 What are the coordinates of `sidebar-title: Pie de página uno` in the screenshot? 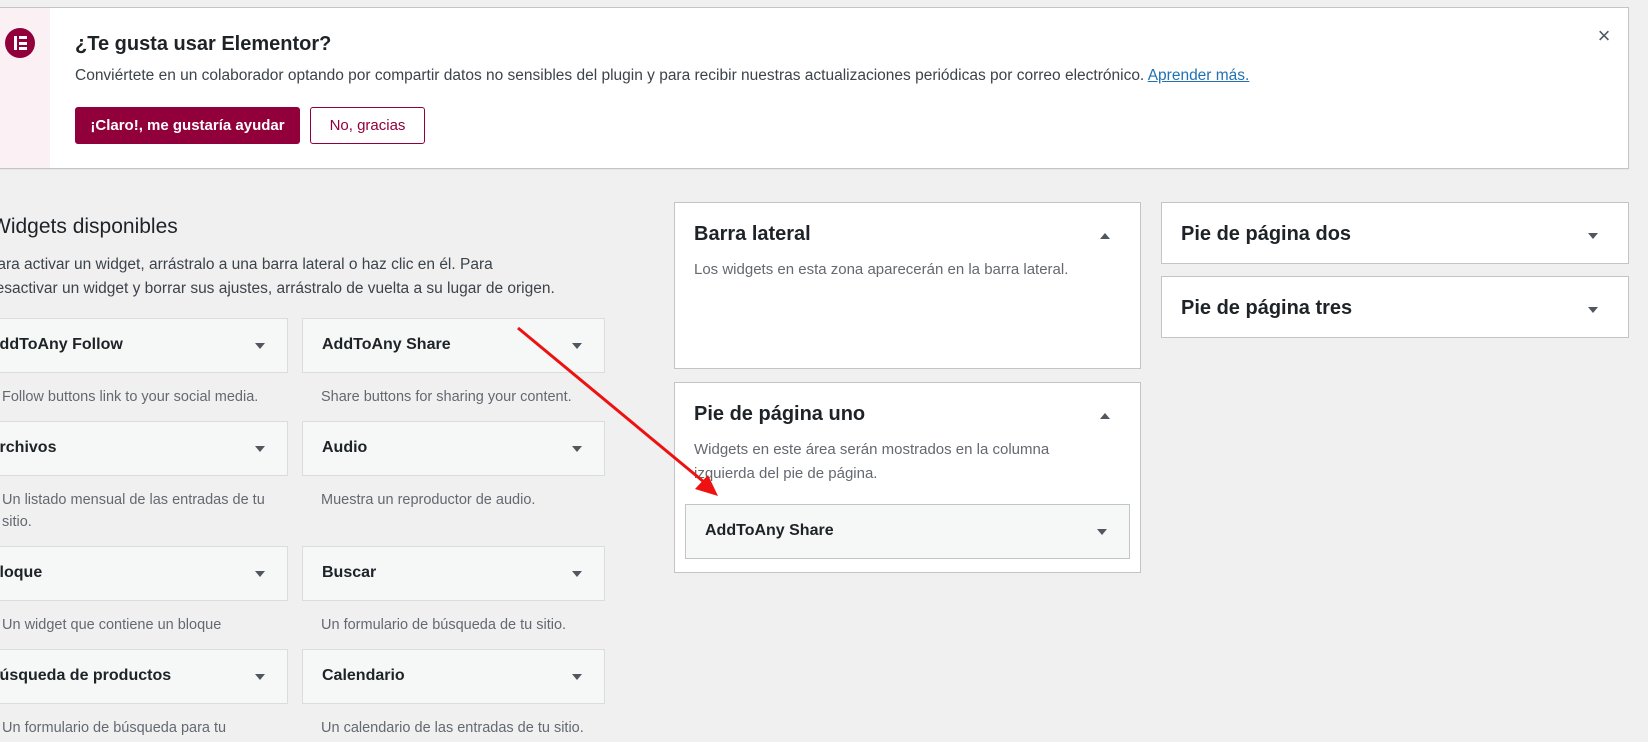 It's located at (780, 414).